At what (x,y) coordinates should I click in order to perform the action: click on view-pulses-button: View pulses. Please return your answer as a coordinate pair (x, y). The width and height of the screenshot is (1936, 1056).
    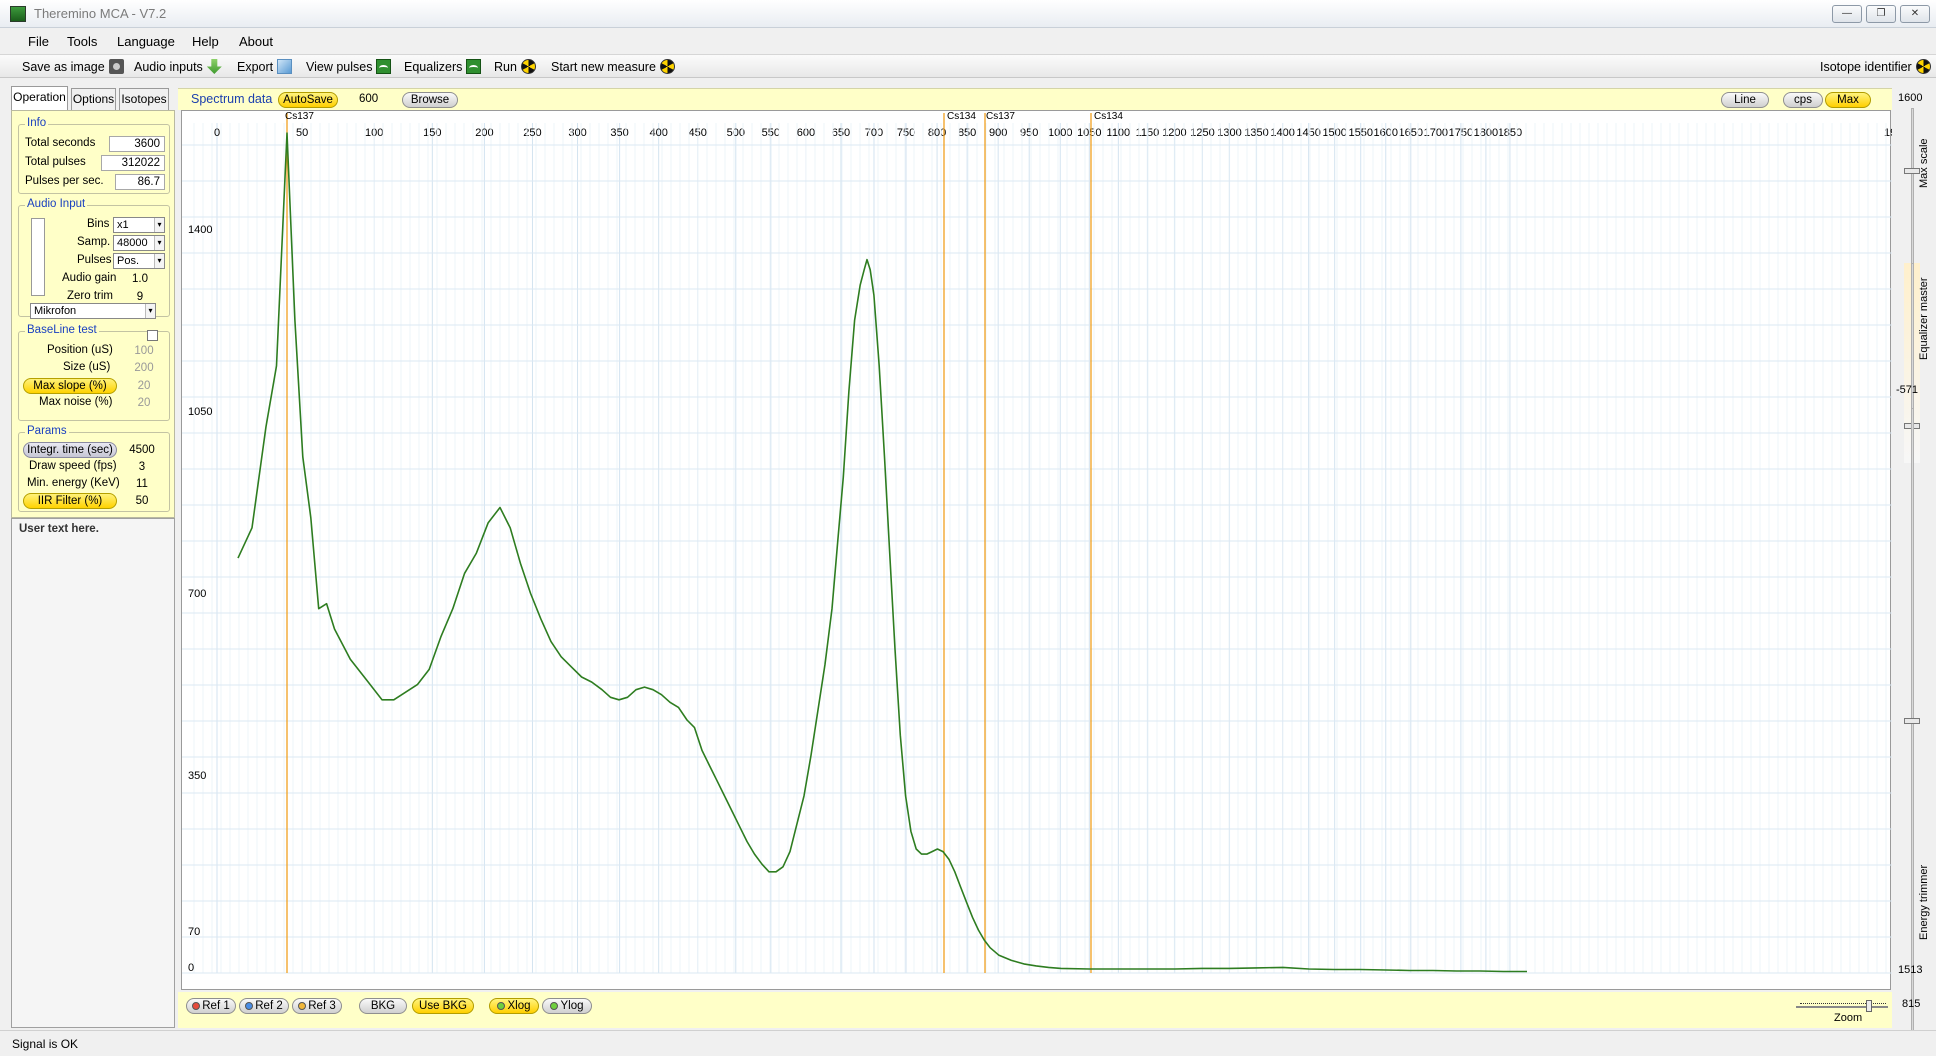
    Looking at the image, I should click on (349, 66).